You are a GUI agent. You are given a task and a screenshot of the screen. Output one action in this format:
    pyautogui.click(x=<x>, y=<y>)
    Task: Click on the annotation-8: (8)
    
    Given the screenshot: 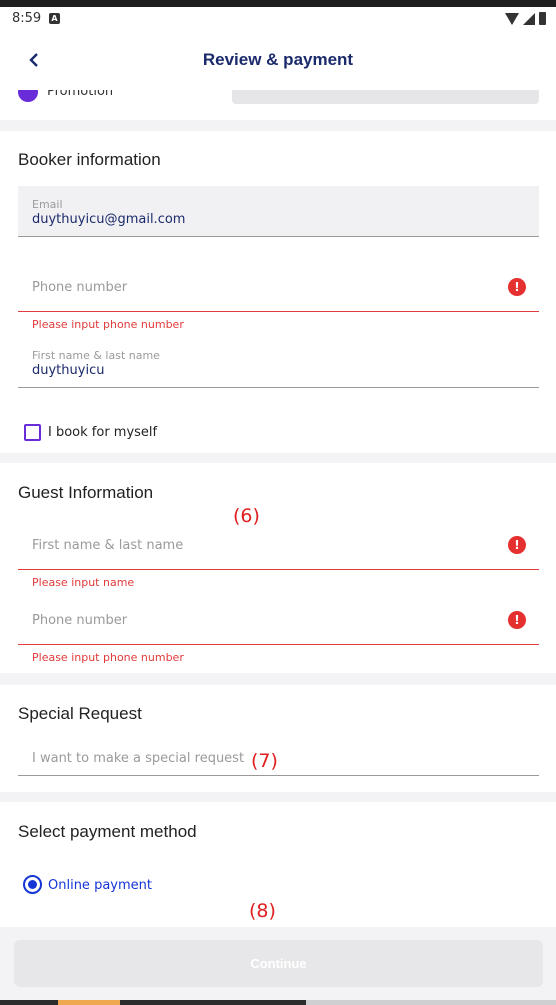 What is the action you would take?
    pyautogui.click(x=262, y=911)
    